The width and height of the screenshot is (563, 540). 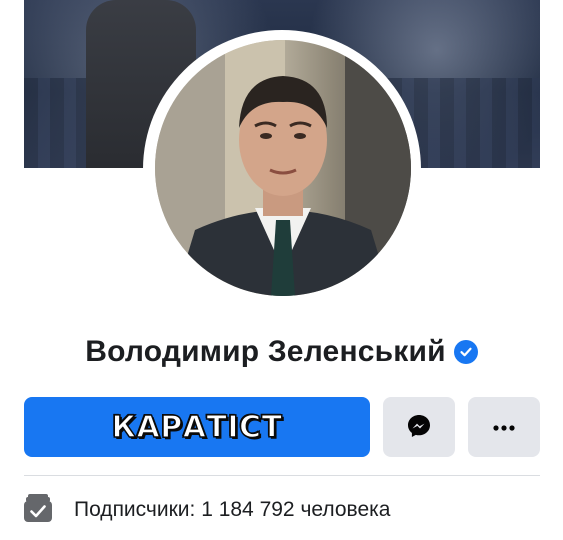 I want to click on followers-count-text: Подписчики: 1 184 792 человека, so click(x=232, y=509).